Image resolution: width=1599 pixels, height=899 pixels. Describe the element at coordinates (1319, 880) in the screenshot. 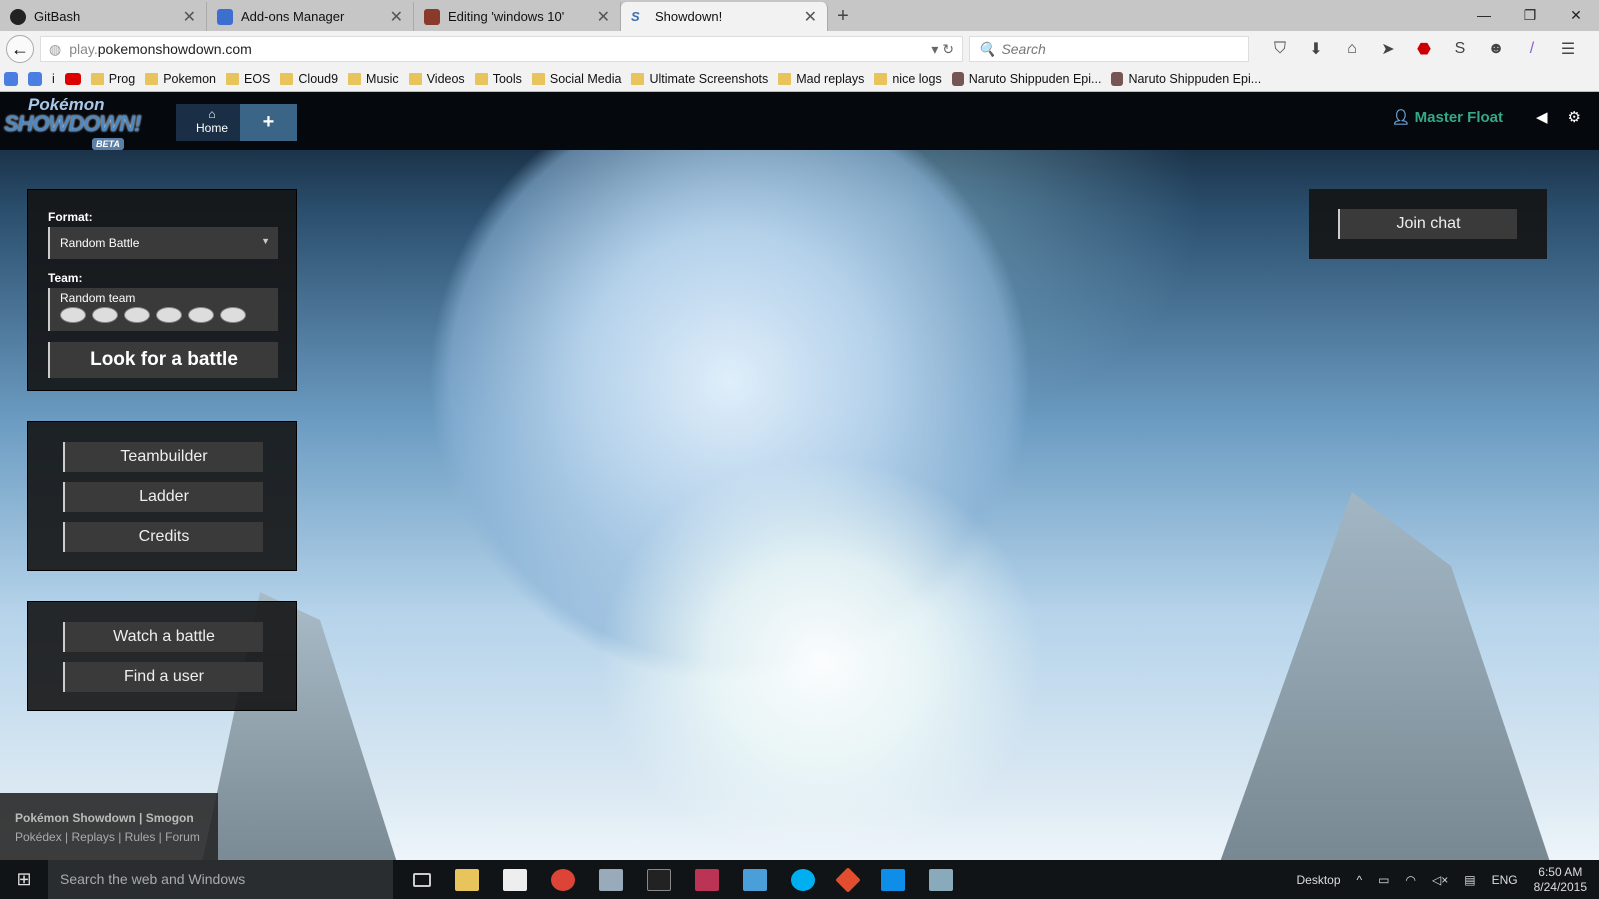

I see `desktop-toolbar: Desktop` at that location.